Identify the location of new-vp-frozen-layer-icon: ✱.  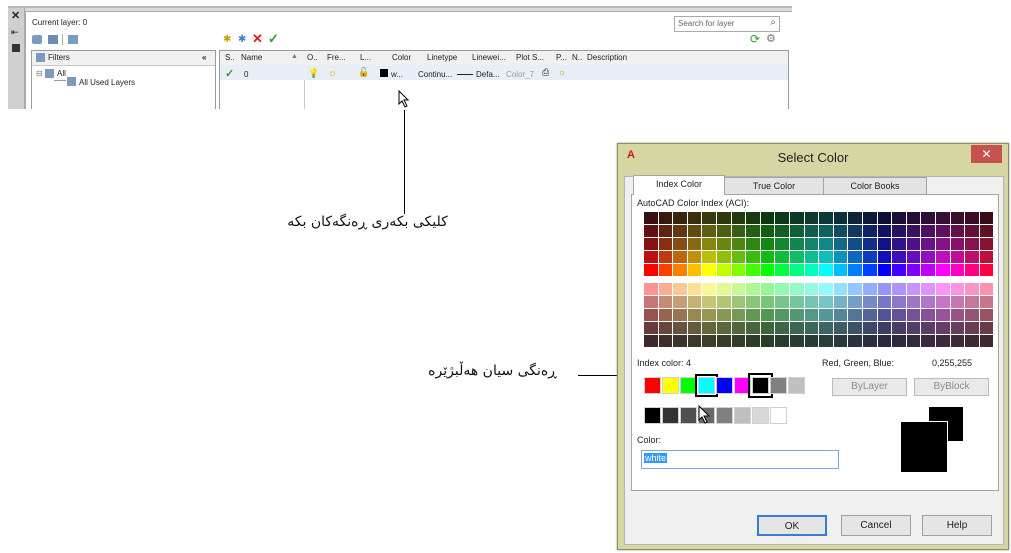
(242, 39).